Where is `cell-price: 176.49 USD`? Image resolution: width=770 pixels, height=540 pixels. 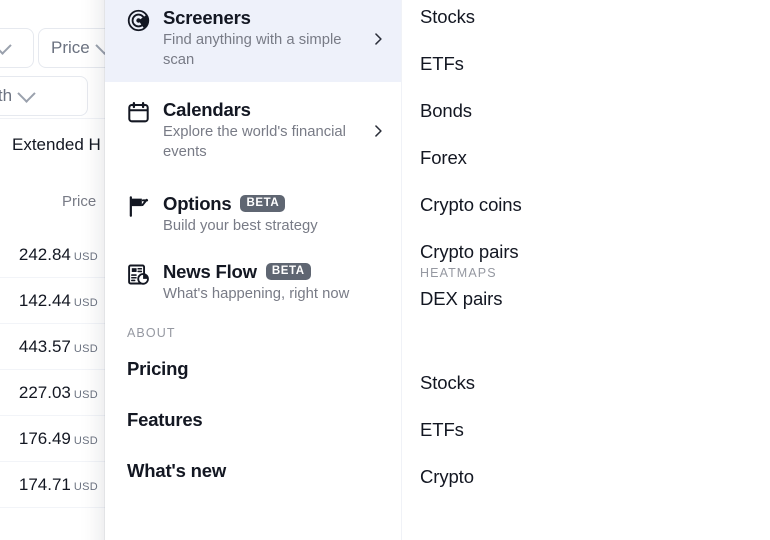 cell-price: 176.49 USD is located at coordinates (58, 439).